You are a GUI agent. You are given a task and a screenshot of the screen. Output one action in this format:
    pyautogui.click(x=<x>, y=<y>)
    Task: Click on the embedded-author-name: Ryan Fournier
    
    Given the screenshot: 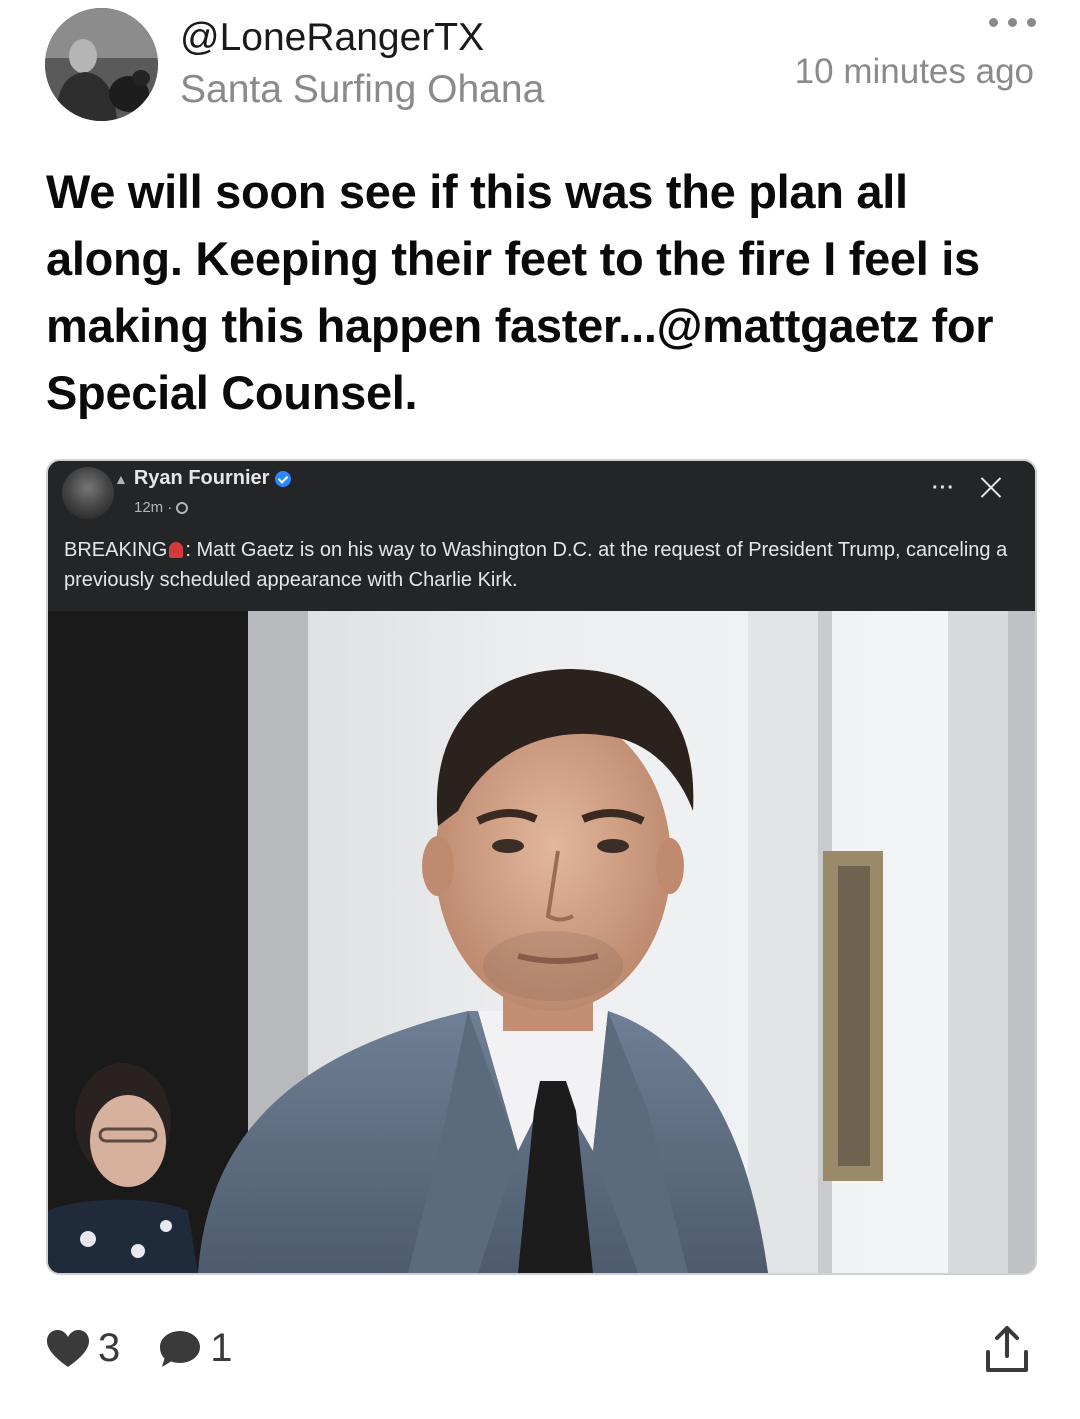 What is the action you would take?
    pyautogui.click(x=201, y=478)
    